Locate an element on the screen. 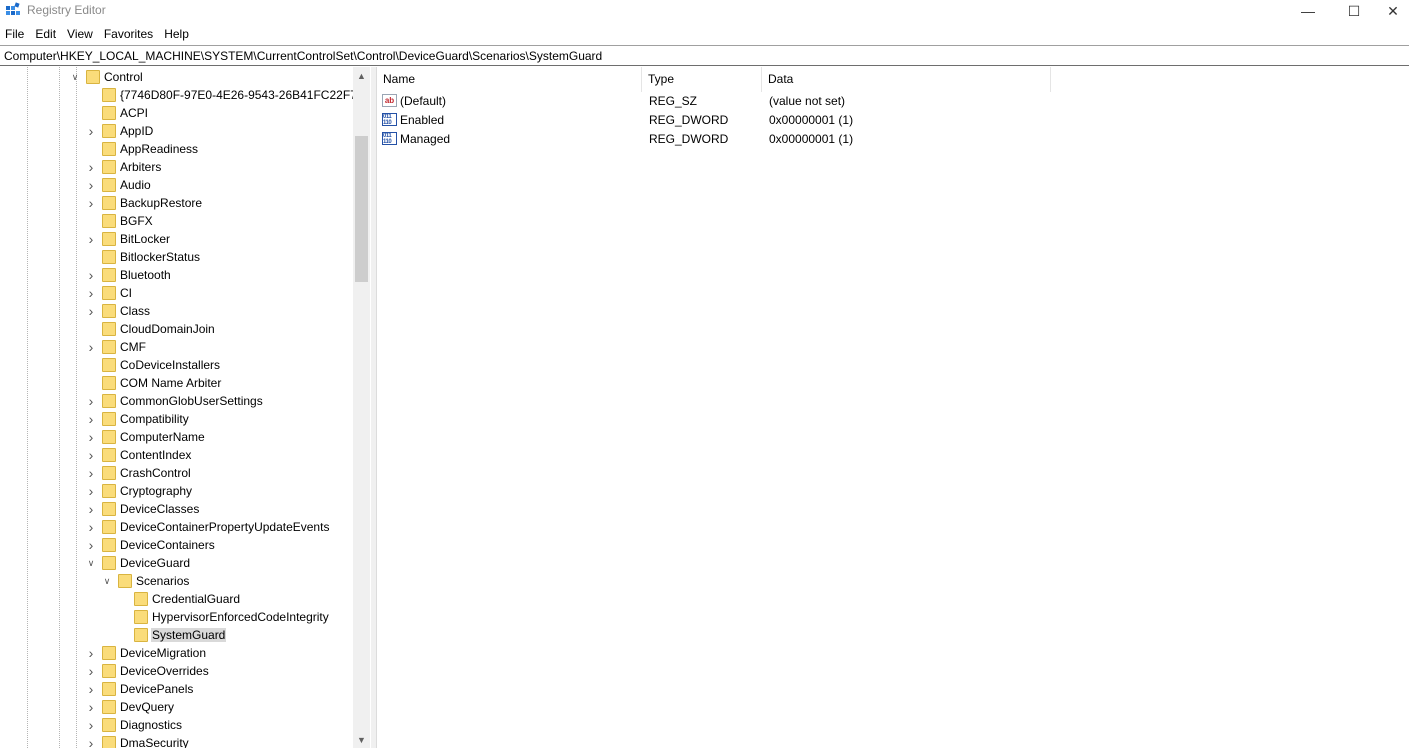  tree-node: ACPI is located at coordinates (176, 113).